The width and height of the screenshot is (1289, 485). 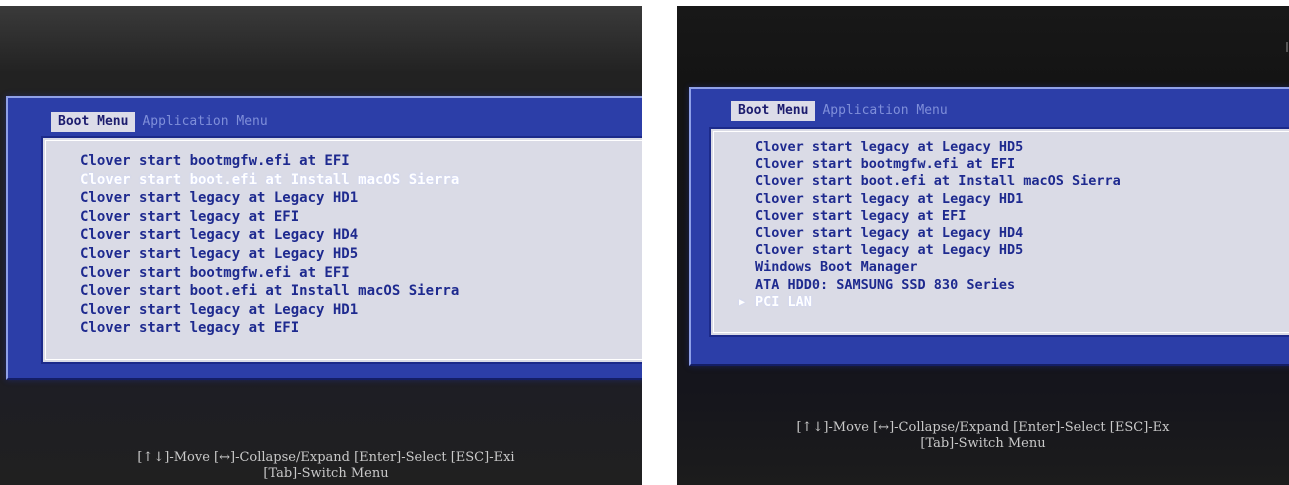 What do you see at coordinates (885, 284) in the screenshot?
I see `boot-entry-label: ATA HDD0: SAMSUNG SSD 830 Series` at bounding box center [885, 284].